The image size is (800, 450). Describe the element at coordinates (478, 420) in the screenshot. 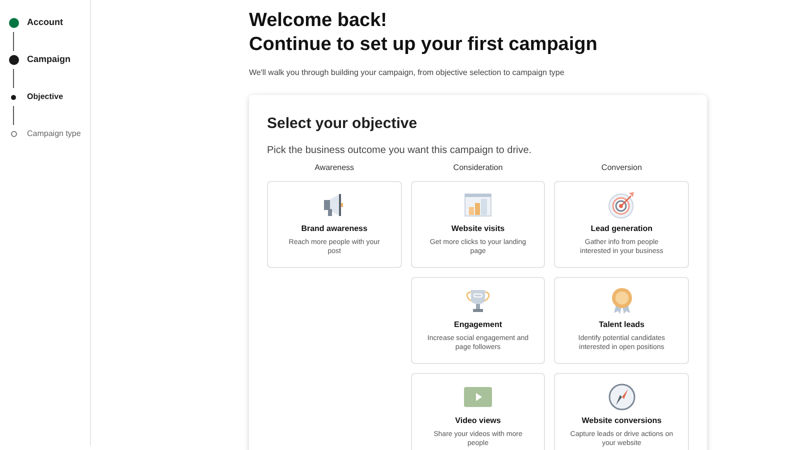

I see `card-title: Video views` at that location.